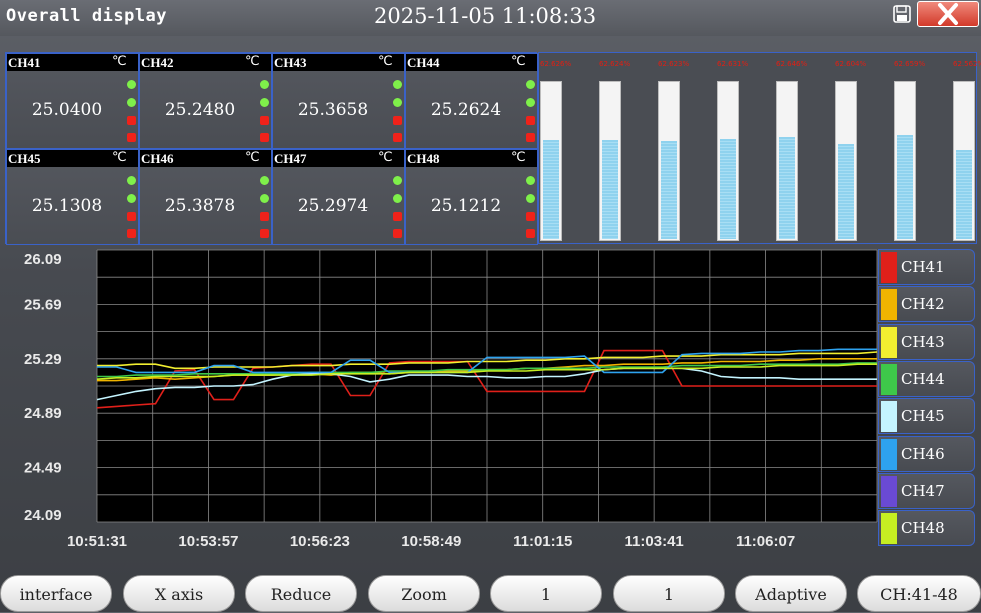 This screenshot has height=613, width=981. Describe the element at coordinates (24, 158) in the screenshot. I see `channel-name: CH45` at that location.